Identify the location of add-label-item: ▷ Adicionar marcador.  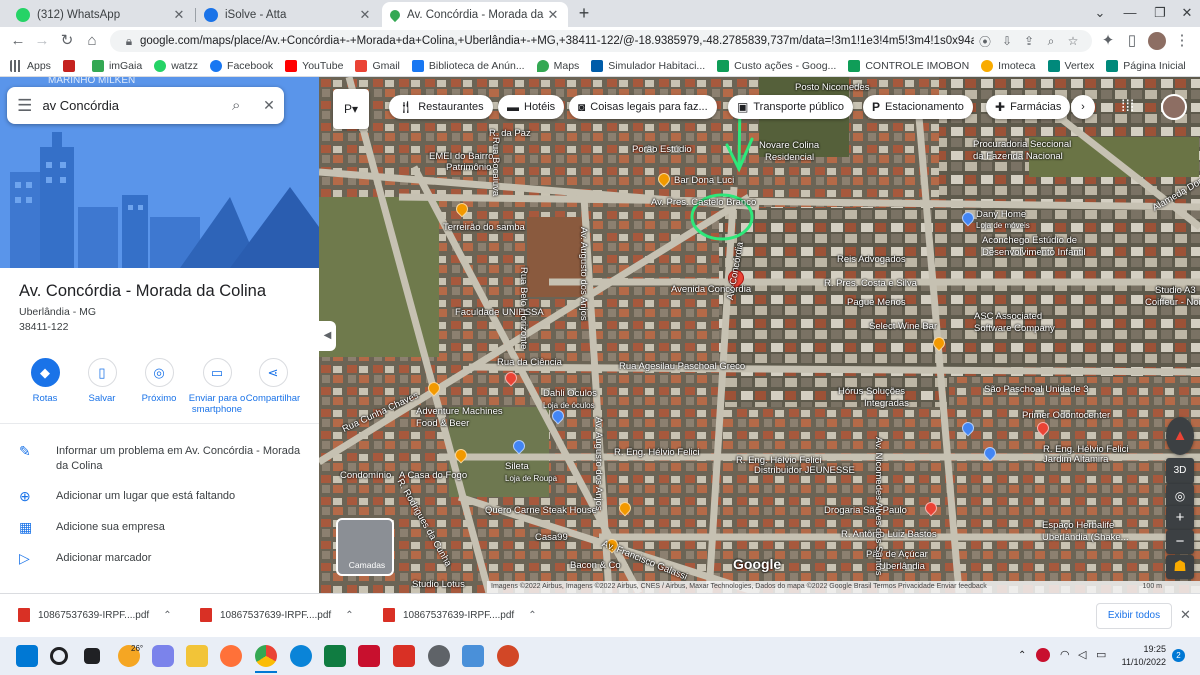
(85, 558).